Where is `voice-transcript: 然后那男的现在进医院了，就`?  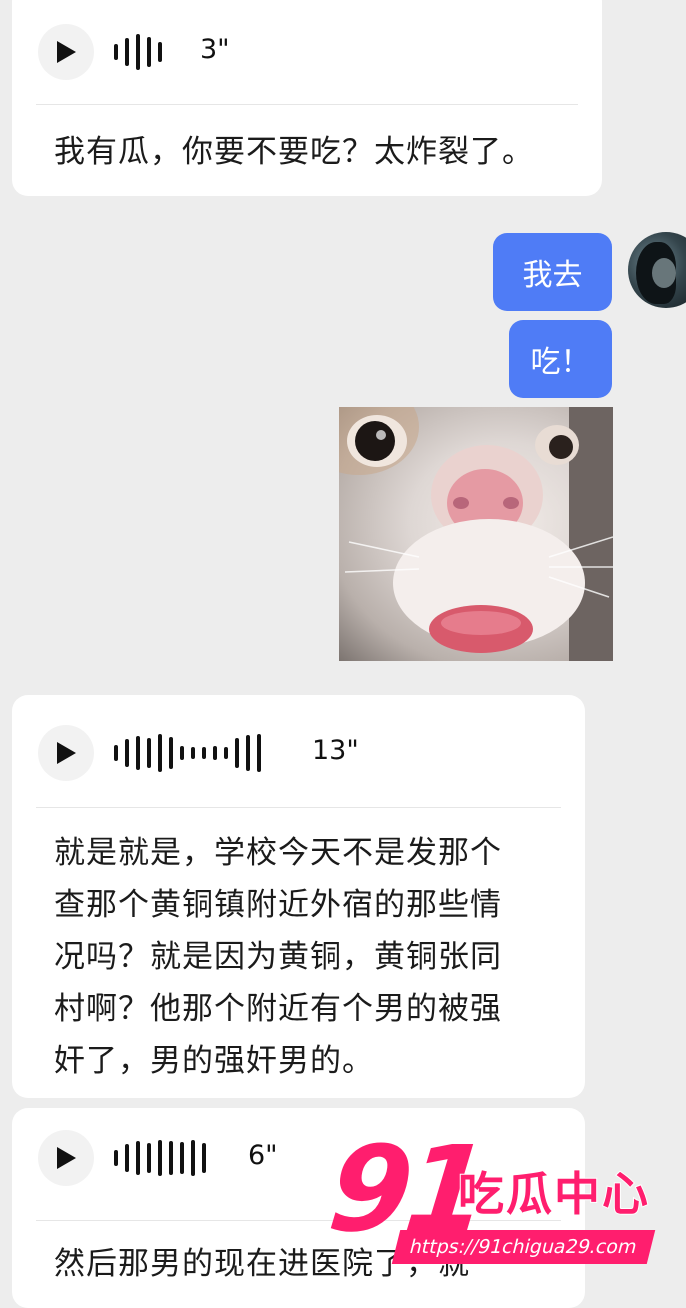 voice-transcript: 然后那男的现在进医院了，就 is located at coordinates (262, 1264).